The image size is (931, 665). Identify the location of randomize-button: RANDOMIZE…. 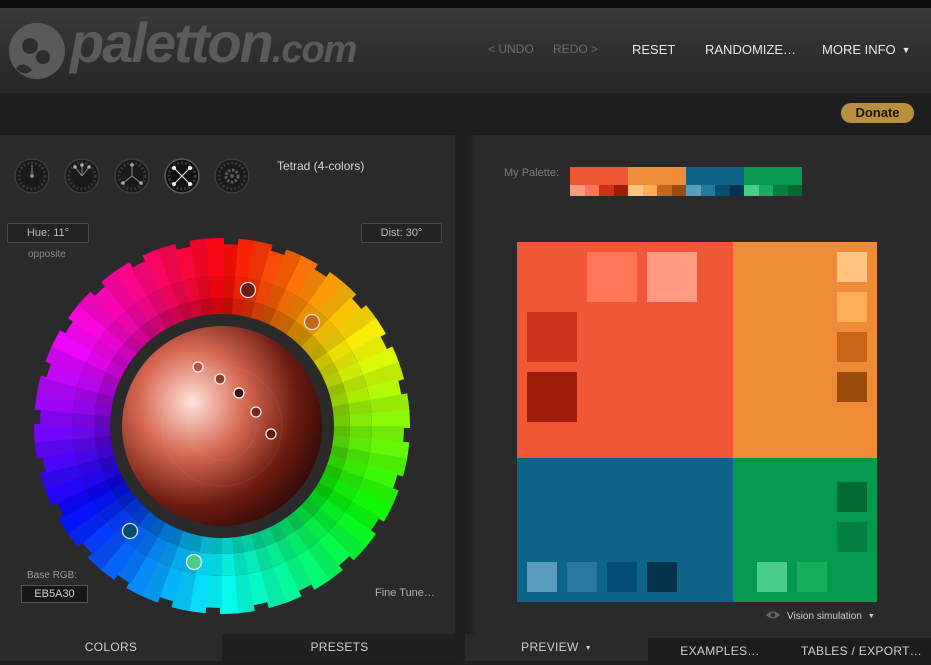
(750, 49).